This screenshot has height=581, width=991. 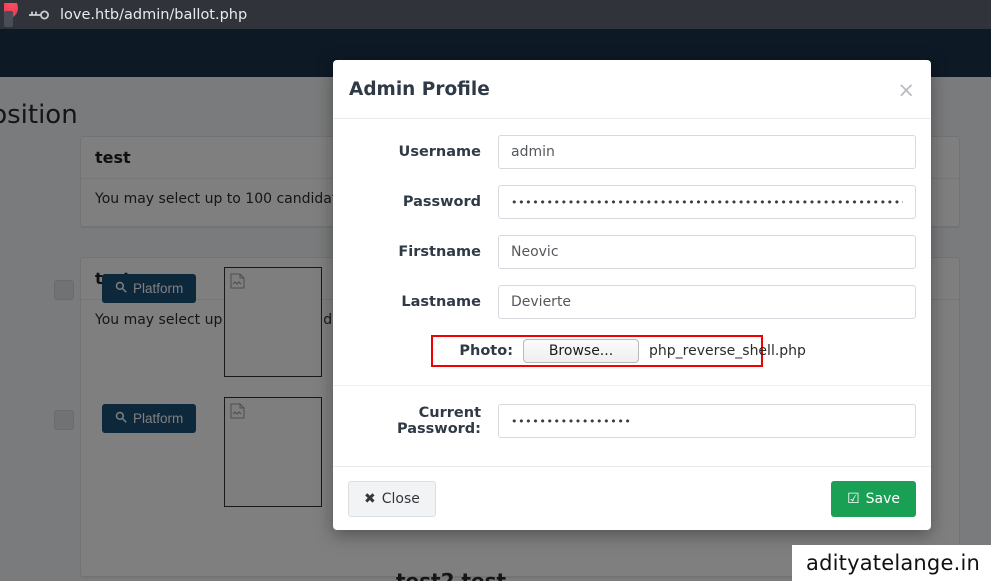 I want to click on key-icon, so click(x=39, y=15).